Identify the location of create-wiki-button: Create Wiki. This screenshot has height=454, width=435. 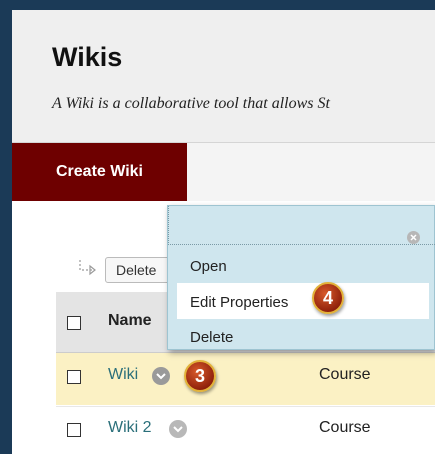
(99, 172).